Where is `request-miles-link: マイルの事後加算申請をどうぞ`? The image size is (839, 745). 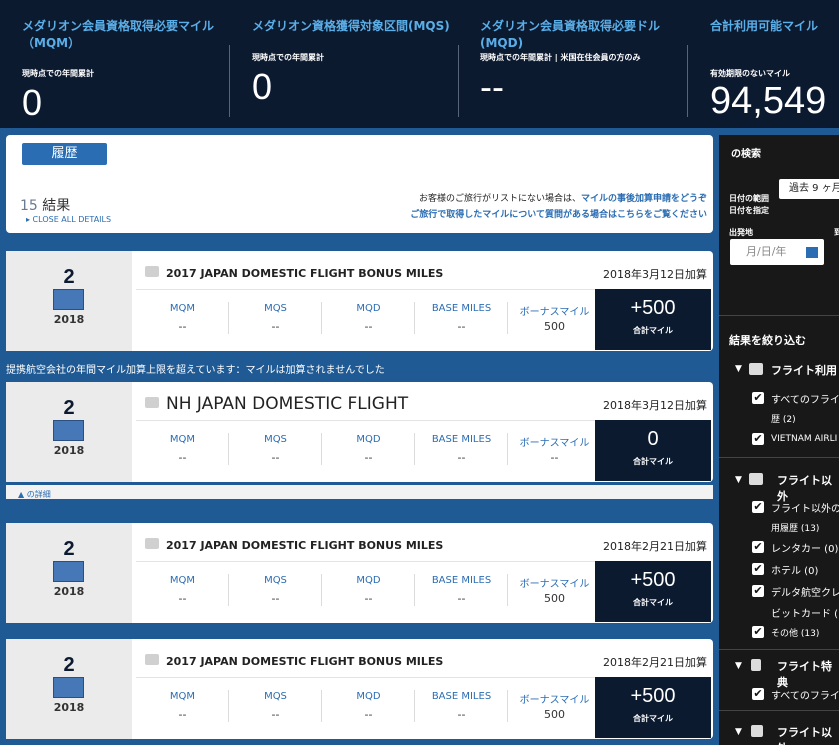
request-miles-link: マイルの事後加算申請をどうぞ is located at coordinates (644, 199).